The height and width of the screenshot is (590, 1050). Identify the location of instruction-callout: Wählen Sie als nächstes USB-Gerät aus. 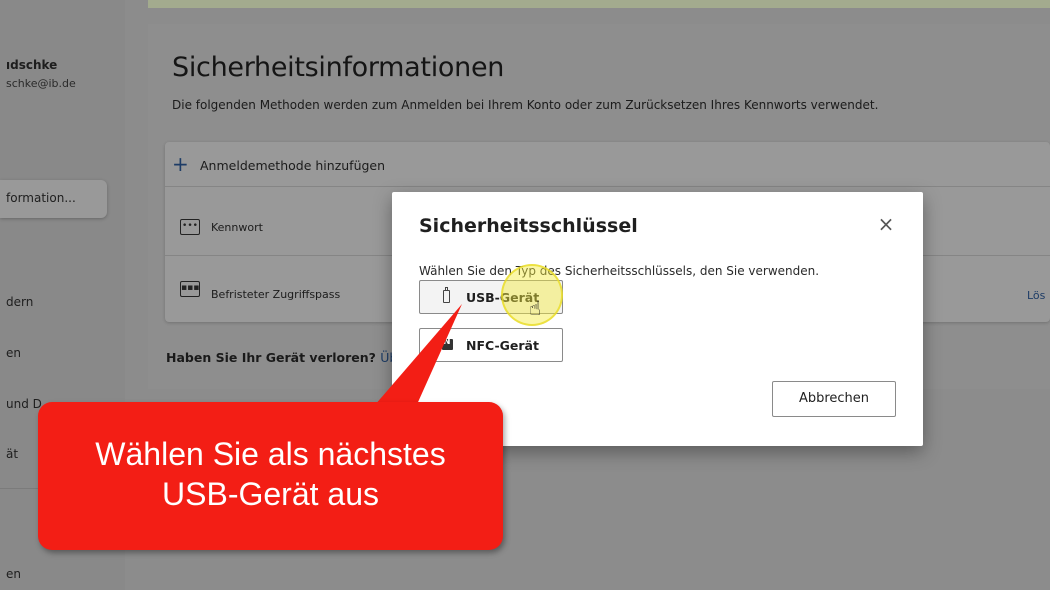
(270, 476).